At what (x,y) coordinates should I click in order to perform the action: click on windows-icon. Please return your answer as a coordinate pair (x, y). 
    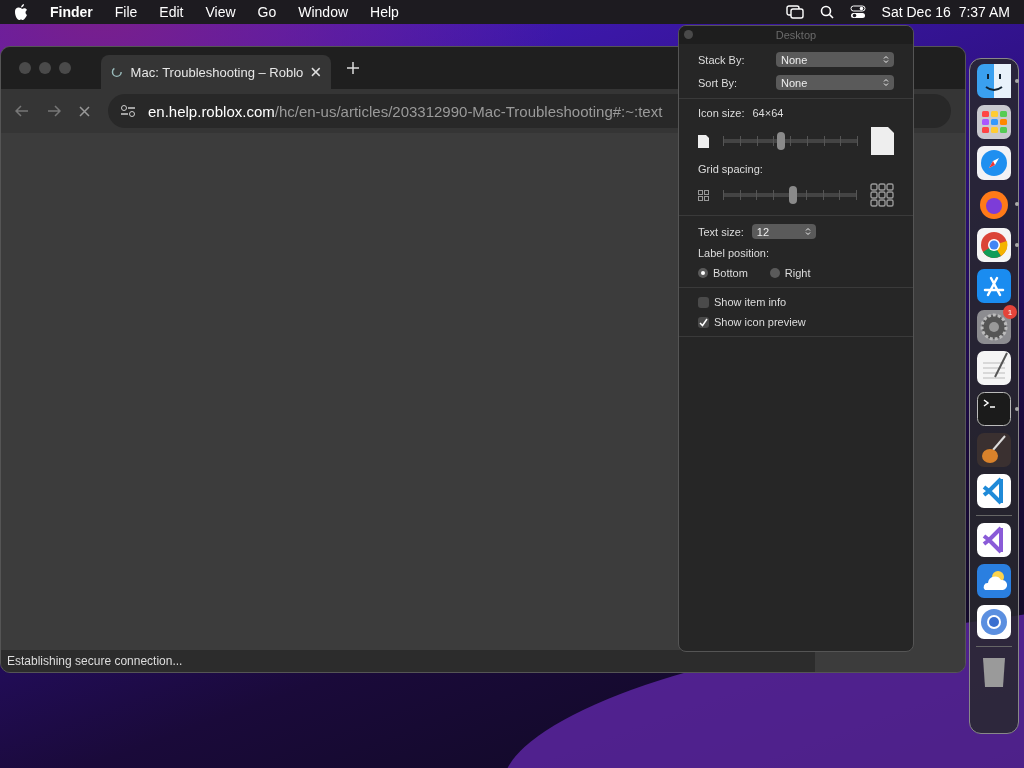
    Looking at the image, I should click on (794, 12).